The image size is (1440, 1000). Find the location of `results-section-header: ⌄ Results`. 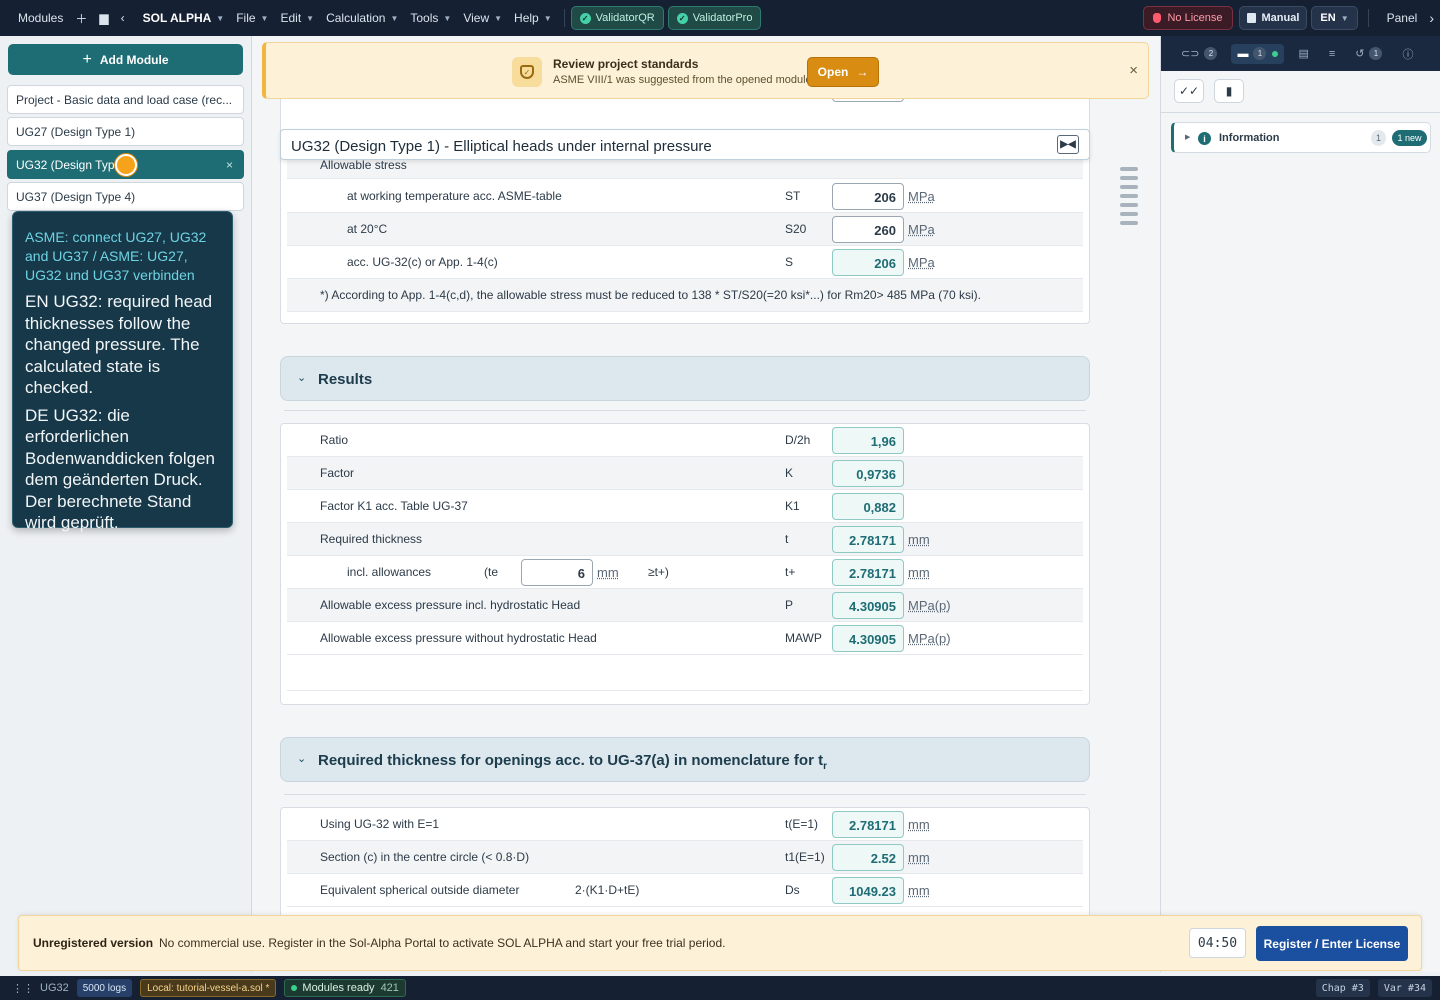

results-section-header: ⌄ Results is located at coordinates (685, 378).